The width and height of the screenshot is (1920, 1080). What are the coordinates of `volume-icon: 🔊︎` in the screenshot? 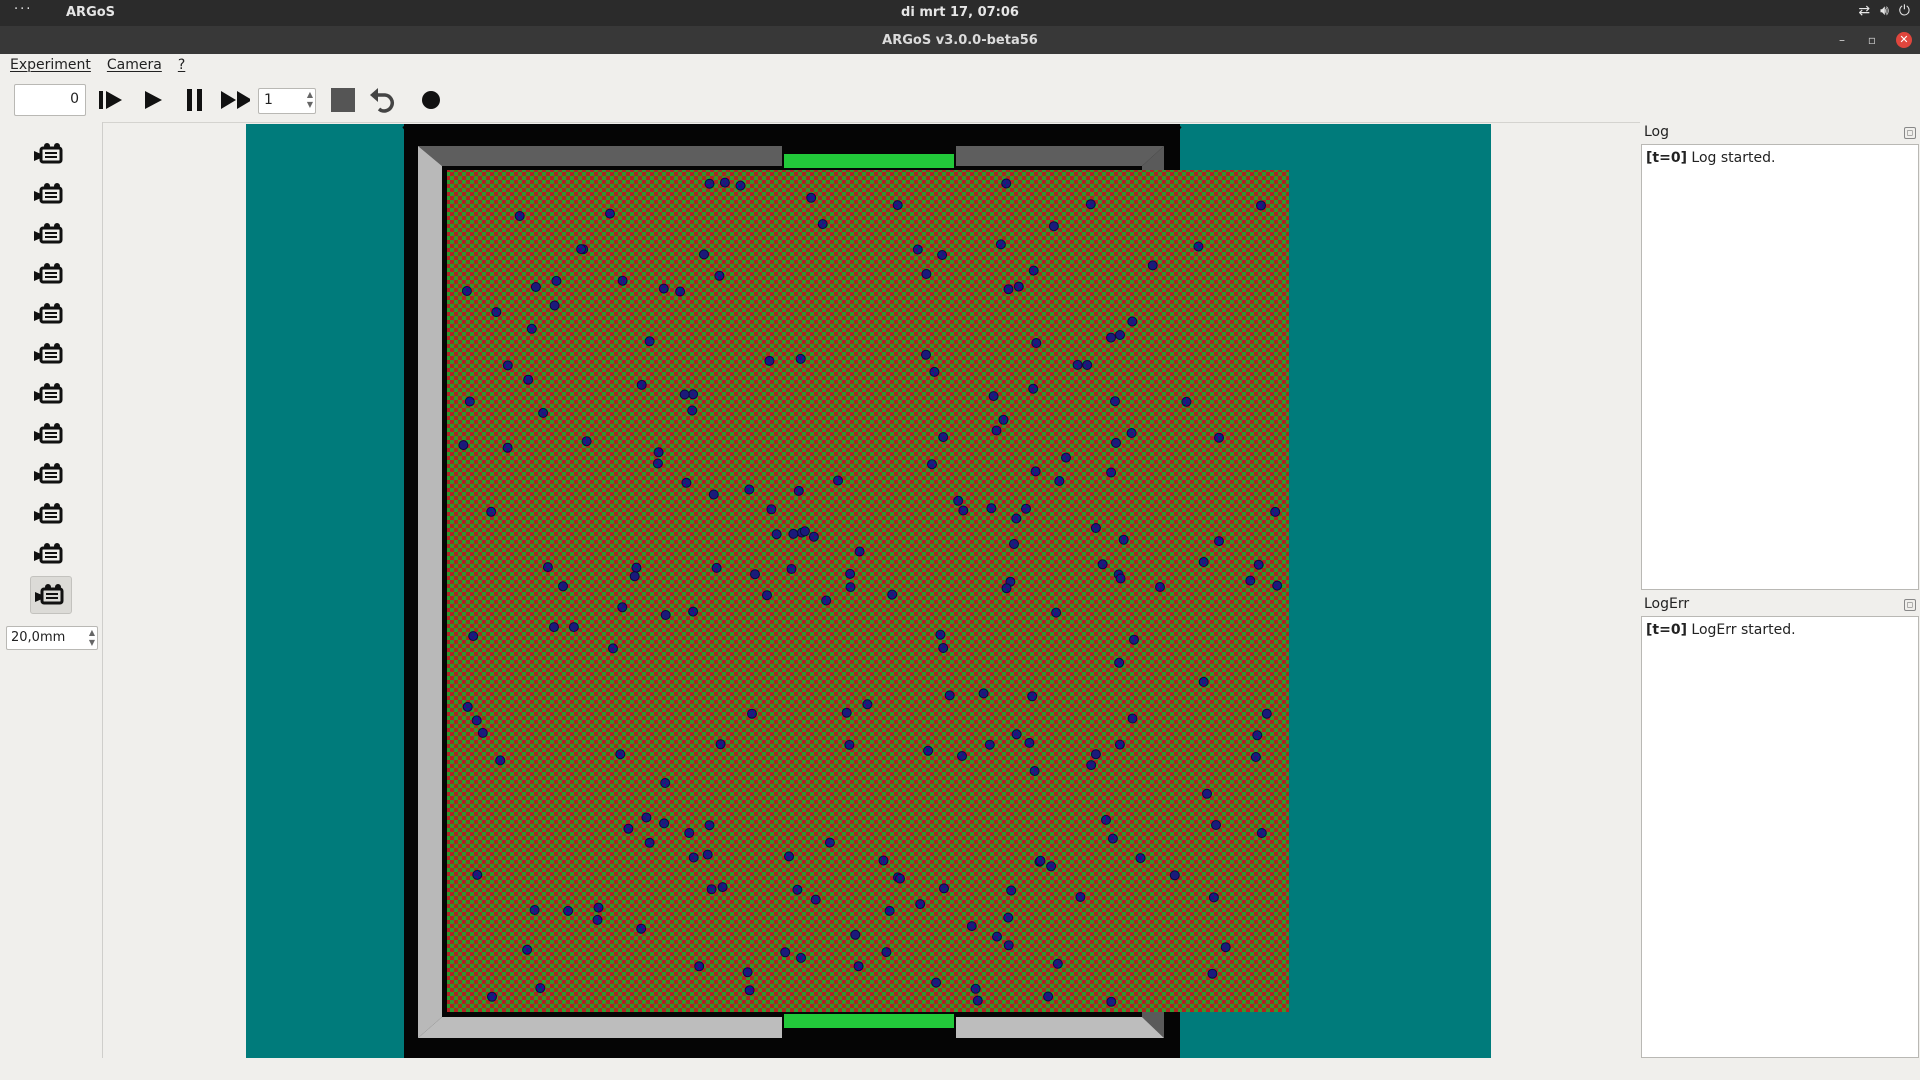 It's located at (1884, 11).